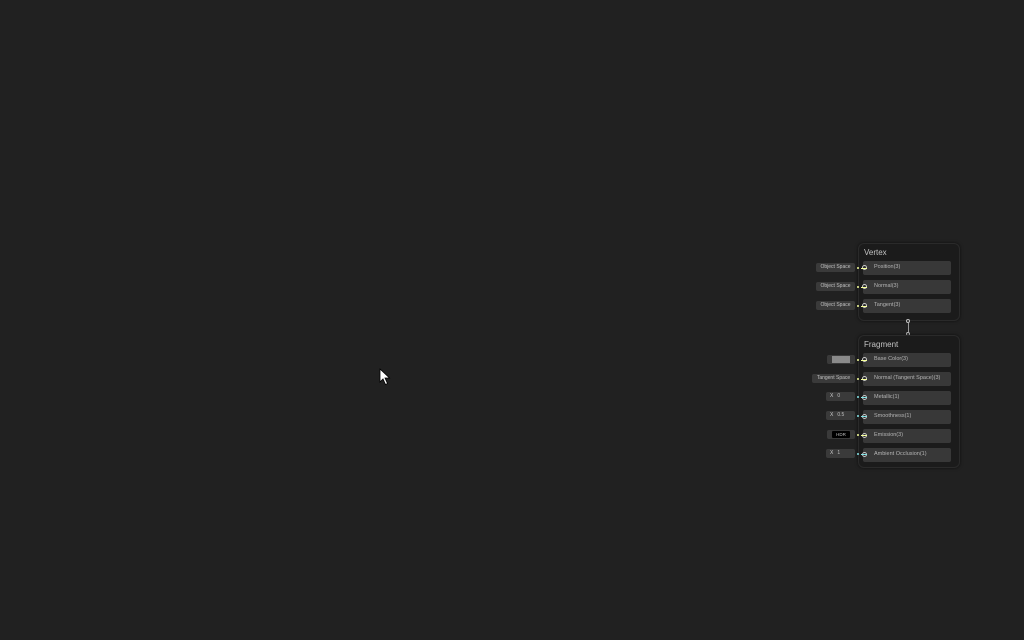 The width and height of the screenshot is (1024, 640). I want to click on fragment-node-title: Fragment, so click(881, 344).